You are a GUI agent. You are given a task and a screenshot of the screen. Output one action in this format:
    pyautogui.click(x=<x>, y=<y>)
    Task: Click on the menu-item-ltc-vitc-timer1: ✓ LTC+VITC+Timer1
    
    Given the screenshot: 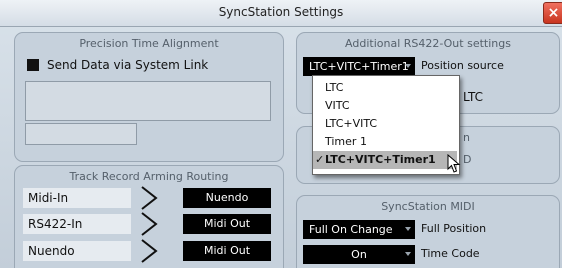 What is the action you would take?
    pyautogui.click(x=385, y=160)
    